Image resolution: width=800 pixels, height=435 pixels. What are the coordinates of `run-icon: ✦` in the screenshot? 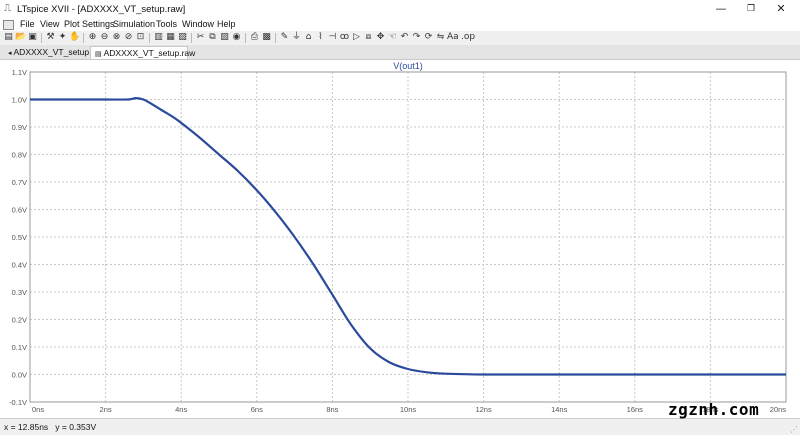 It's located at (62, 37).